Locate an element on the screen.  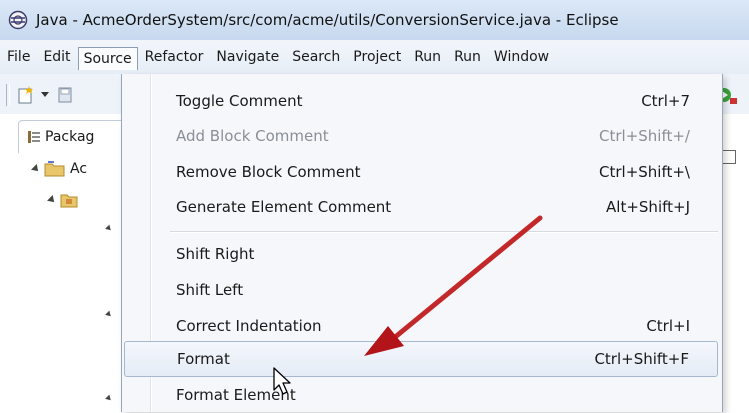
menu-run: Run is located at coordinates (427, 57).